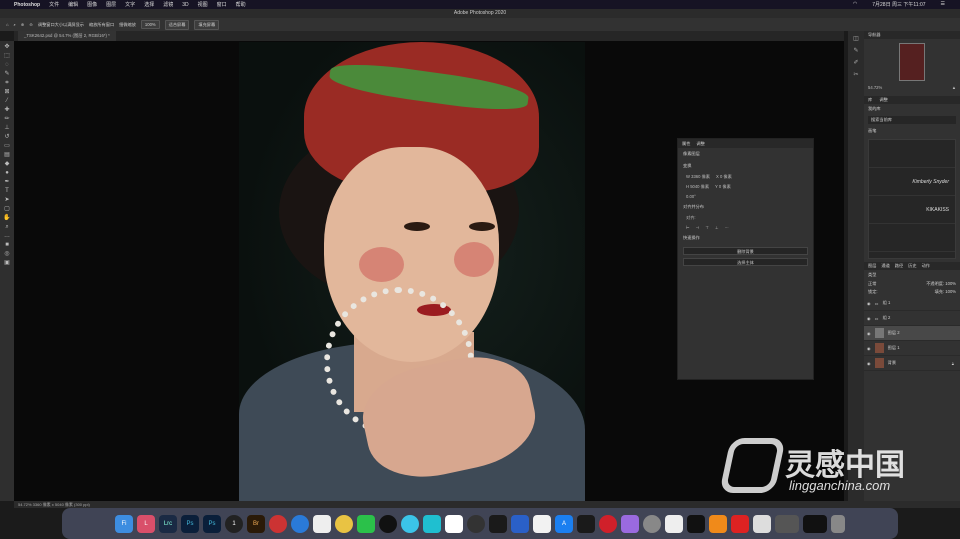  What do you see at coordinates (7, 200) in the screenshot?
I see `path-select-icon: ➤` at bounding box center [7, 200].